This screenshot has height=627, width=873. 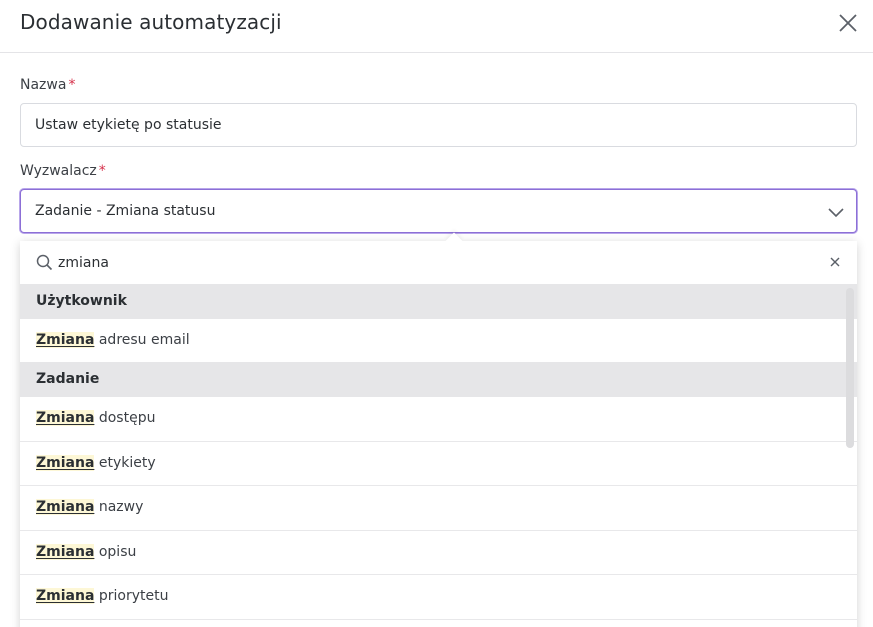 I want to click on dropdown-search, so click(x=438, y=262).